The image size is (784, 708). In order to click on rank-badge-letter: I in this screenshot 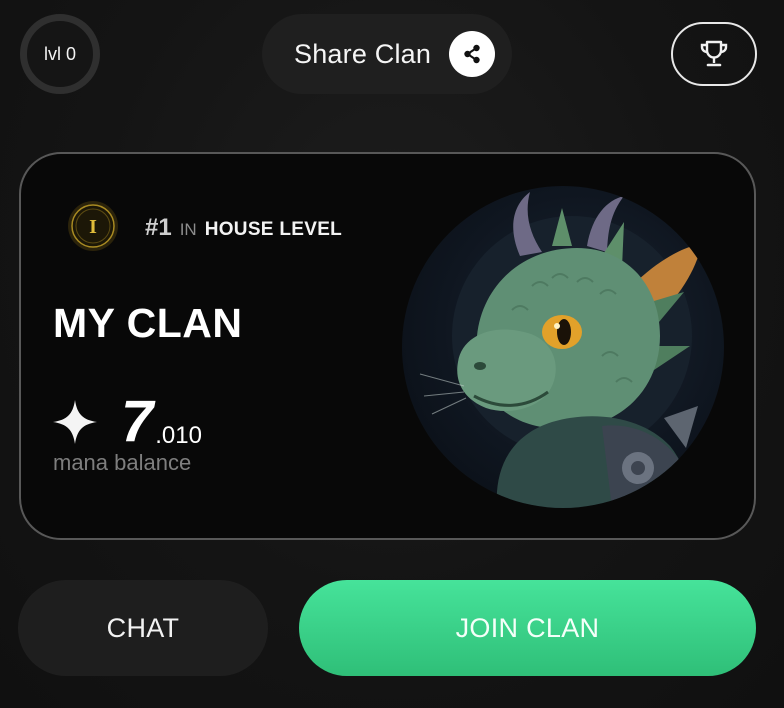, I will do `click(93, 227)`.